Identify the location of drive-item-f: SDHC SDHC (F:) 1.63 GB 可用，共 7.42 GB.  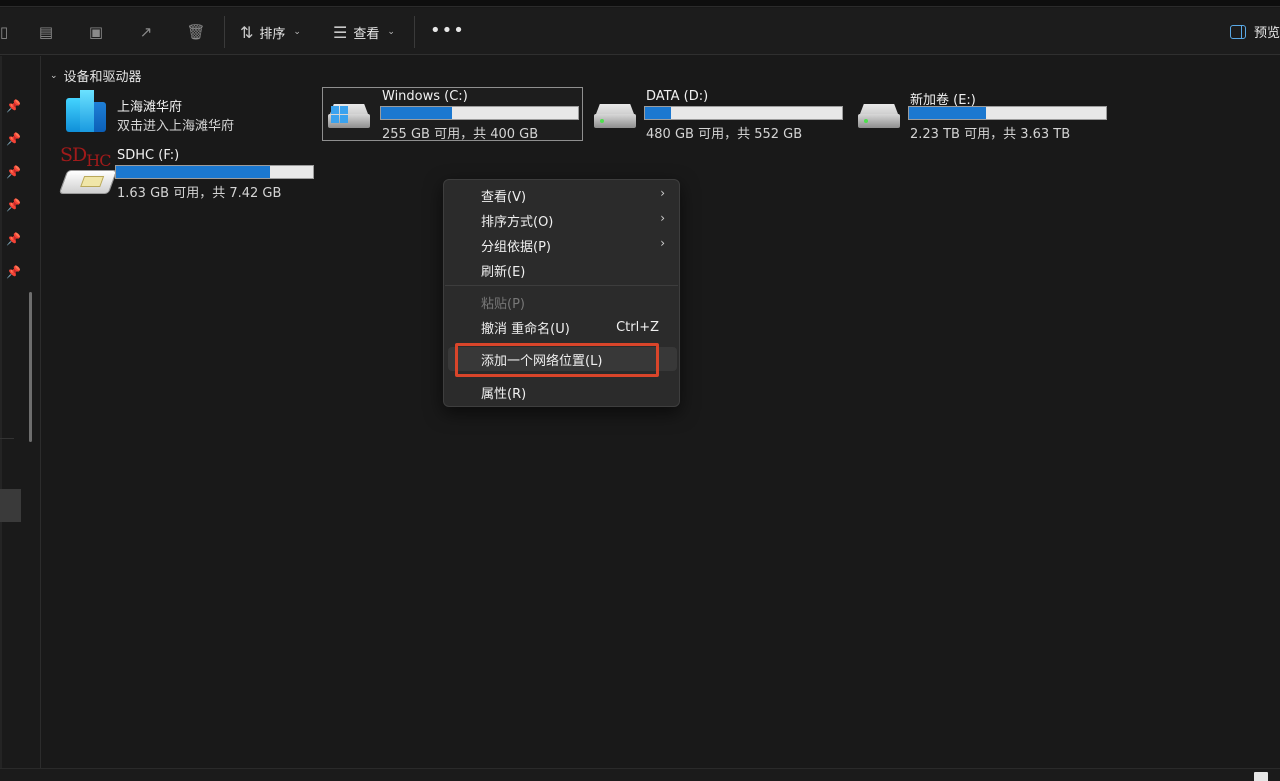
(182, 174).